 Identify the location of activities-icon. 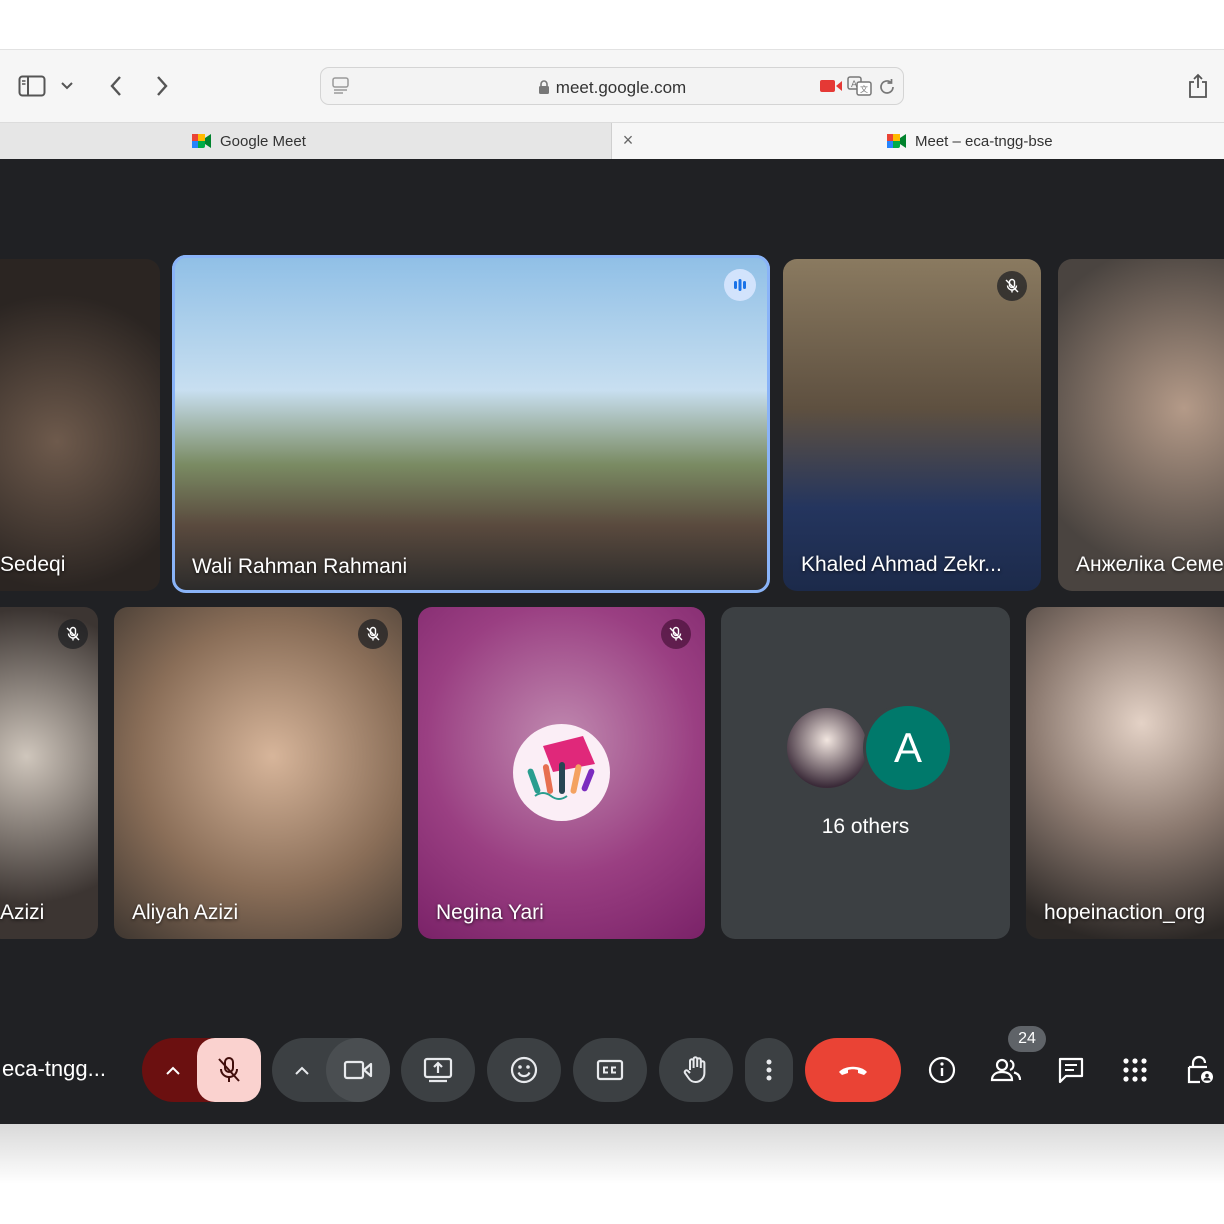
(1135, 1070).